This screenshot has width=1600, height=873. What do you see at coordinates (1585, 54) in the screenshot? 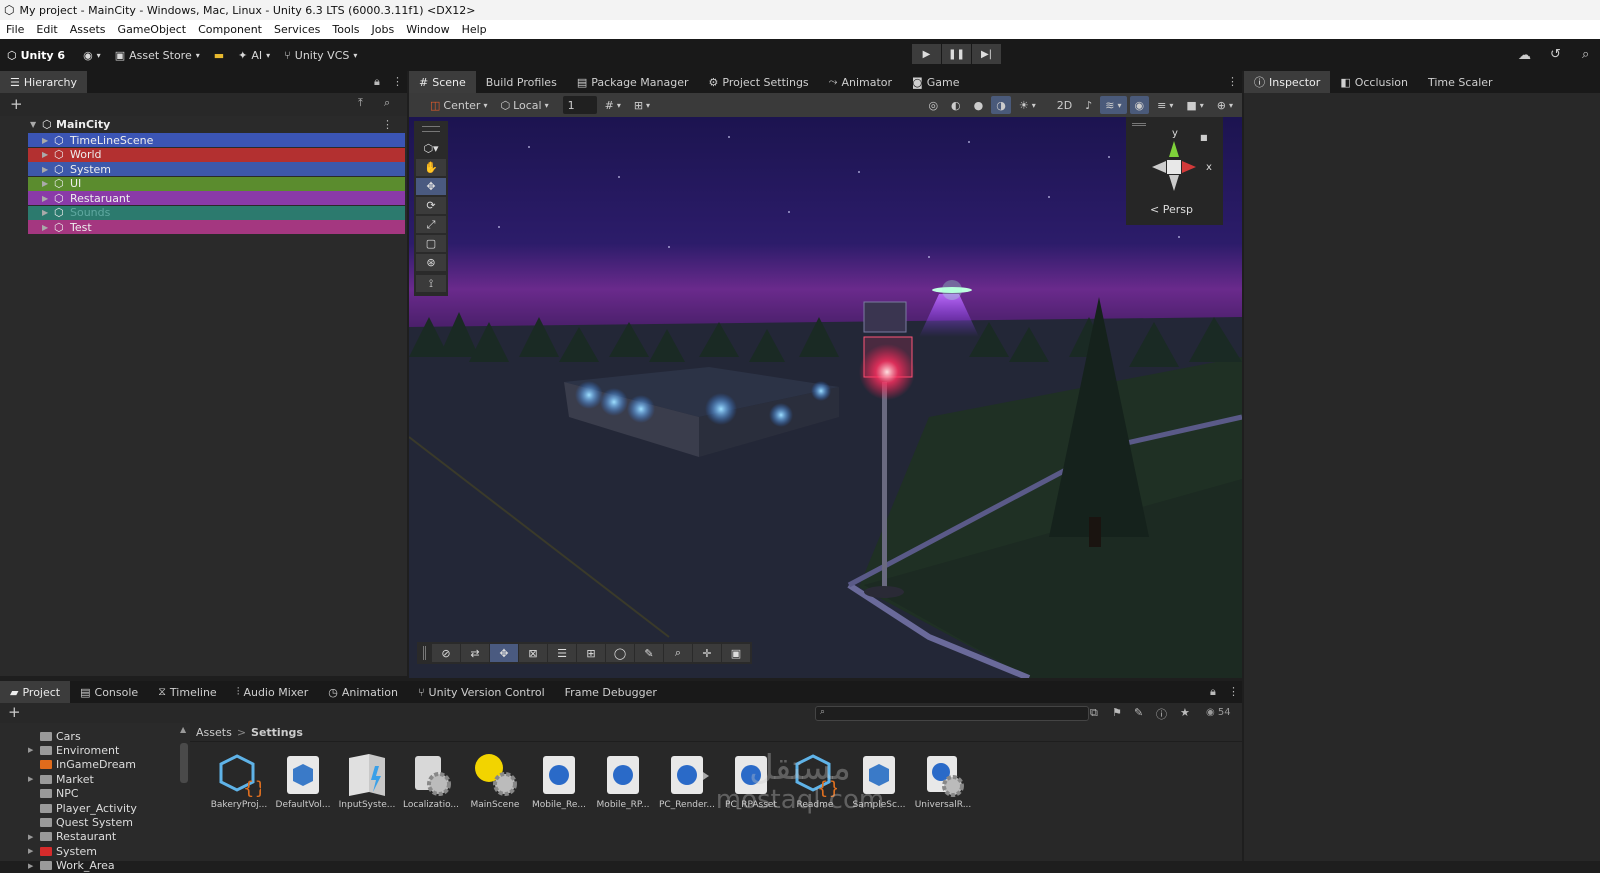
I see `search-icon: ⌕` at bounding box center [1585, 54].